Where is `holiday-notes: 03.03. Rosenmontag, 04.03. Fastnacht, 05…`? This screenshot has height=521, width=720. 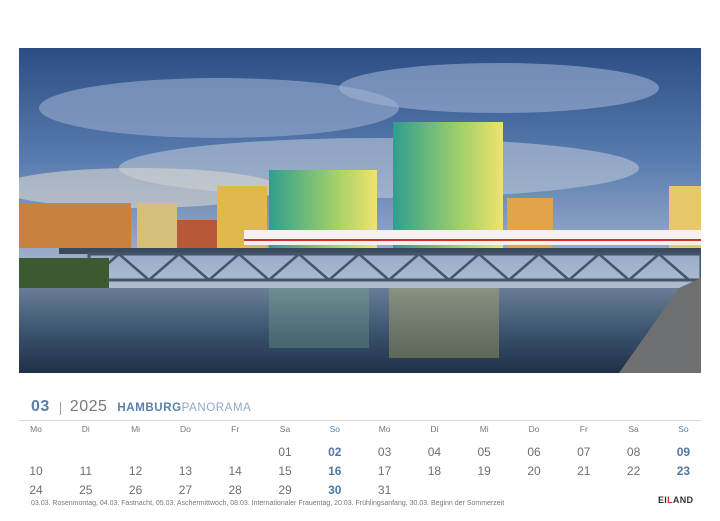
holiday-notes: 03.03. Rosenmontag, 04.03. Fastnacht, 05… is located at coordinates (268, 503).